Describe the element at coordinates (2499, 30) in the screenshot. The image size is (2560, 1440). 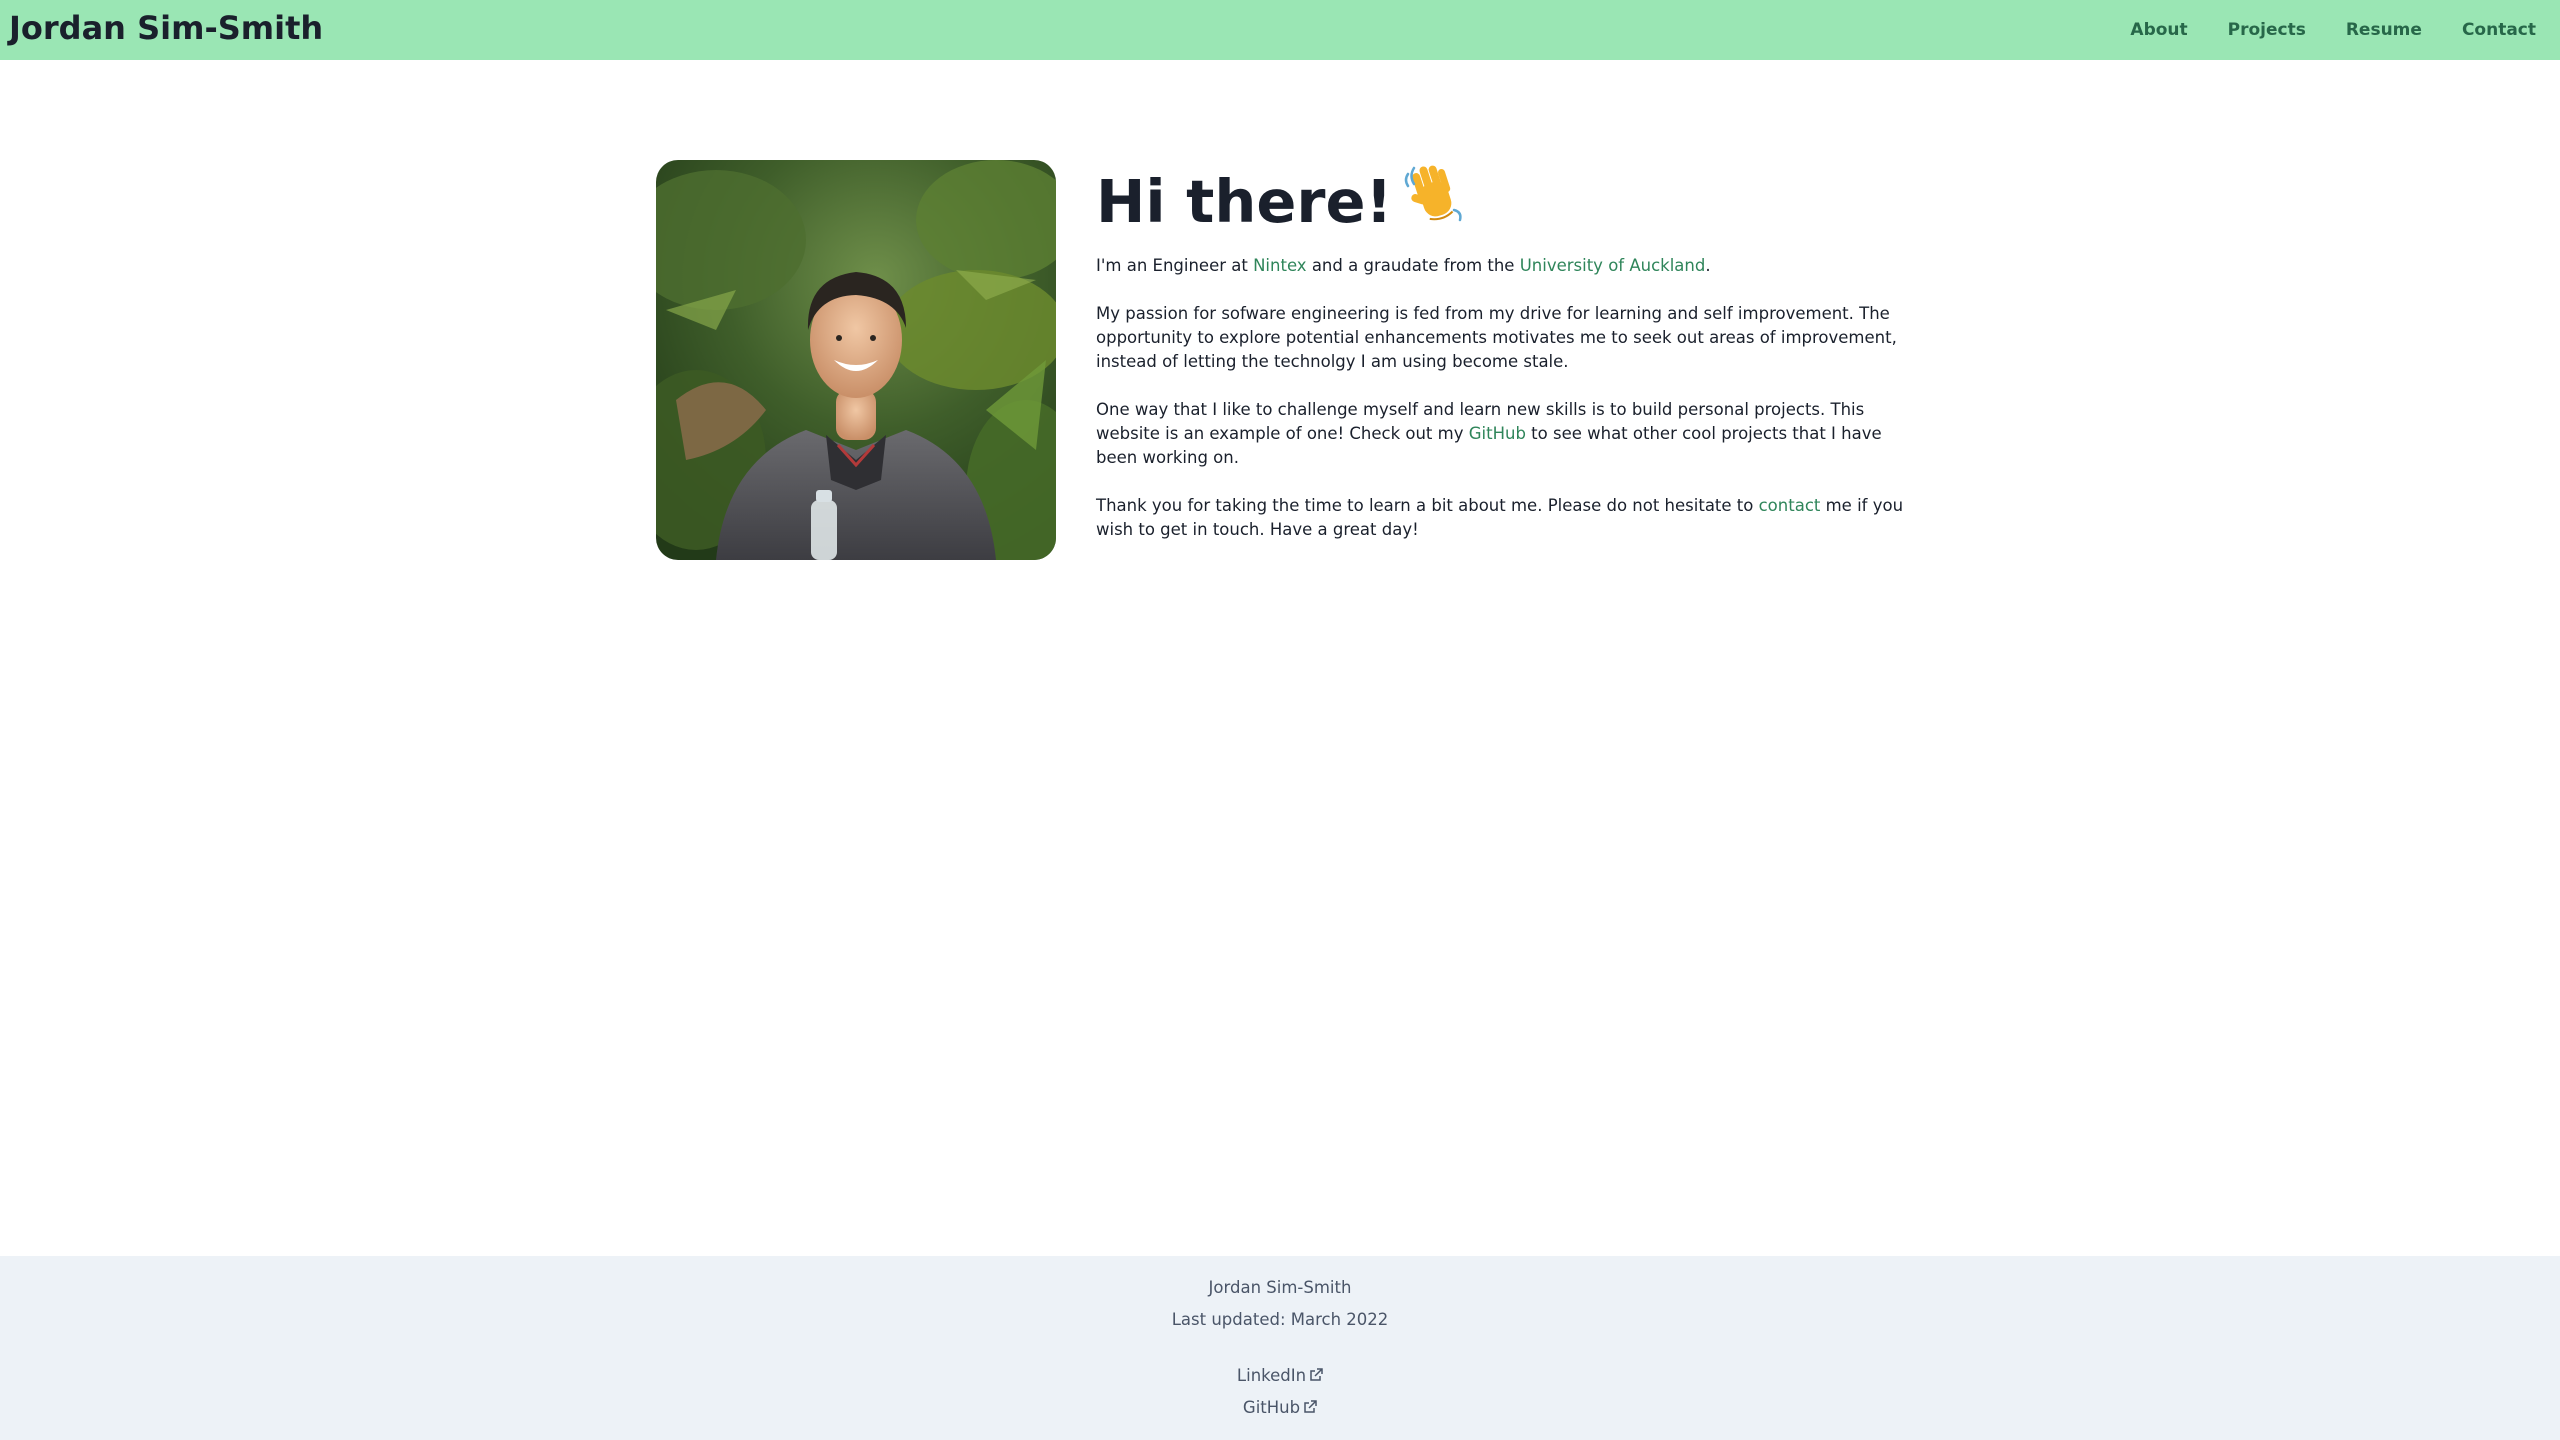
I see `nav-link-contact: Contact` at that location.